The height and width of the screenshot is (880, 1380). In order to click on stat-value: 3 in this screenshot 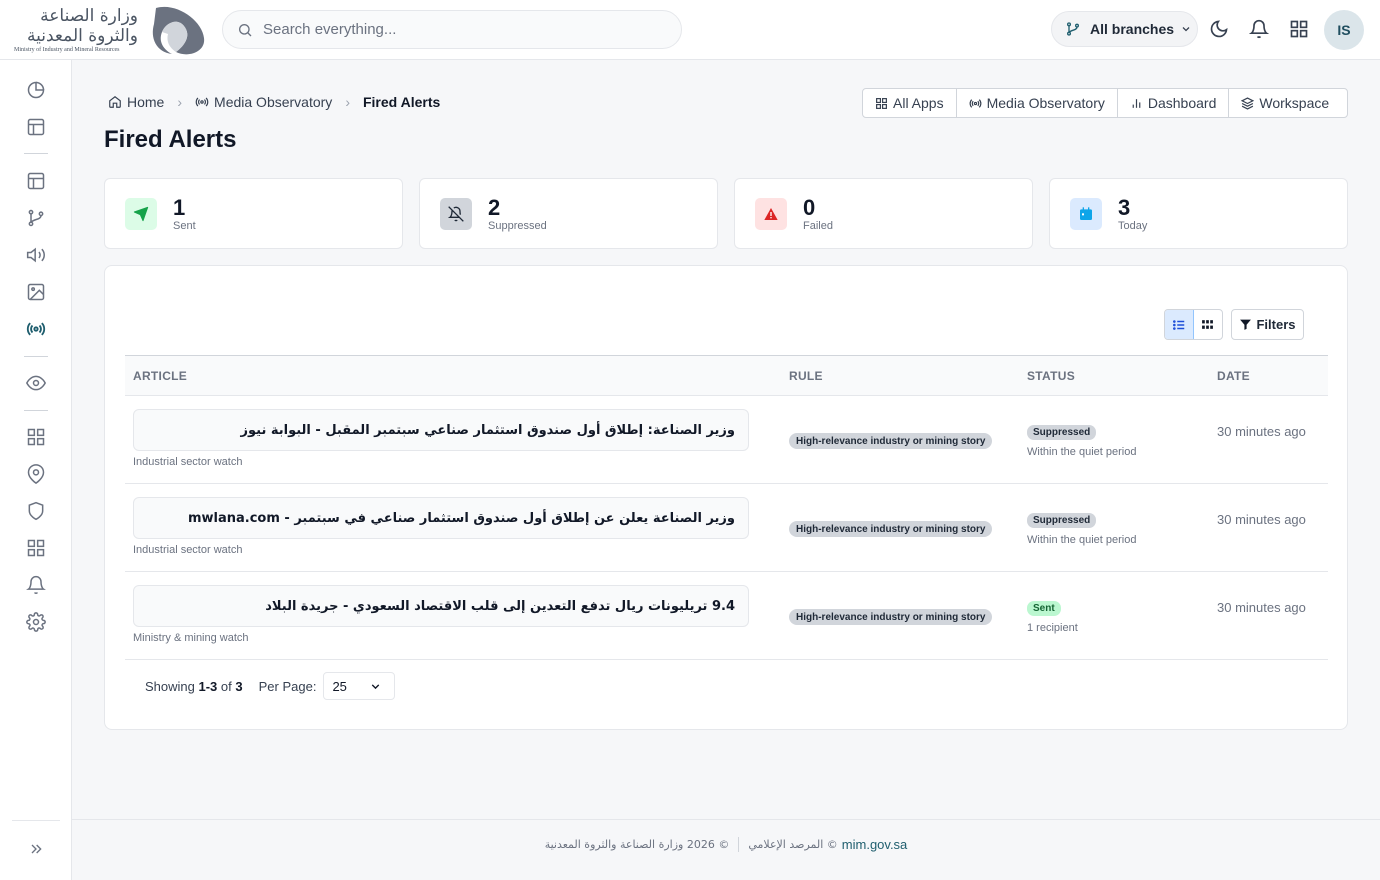, I will do `click(1124, 207)`.